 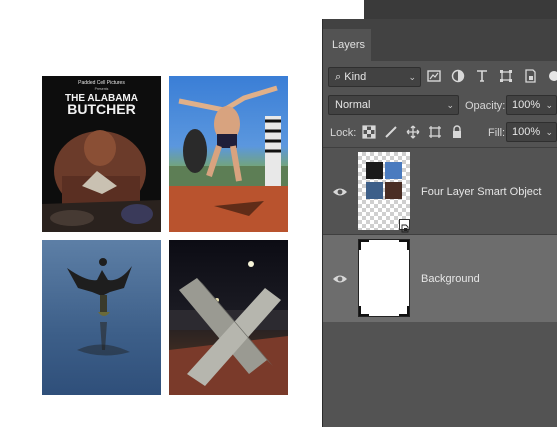 I want to click on adjustment-filter-icon, so click(x=458, y=76).